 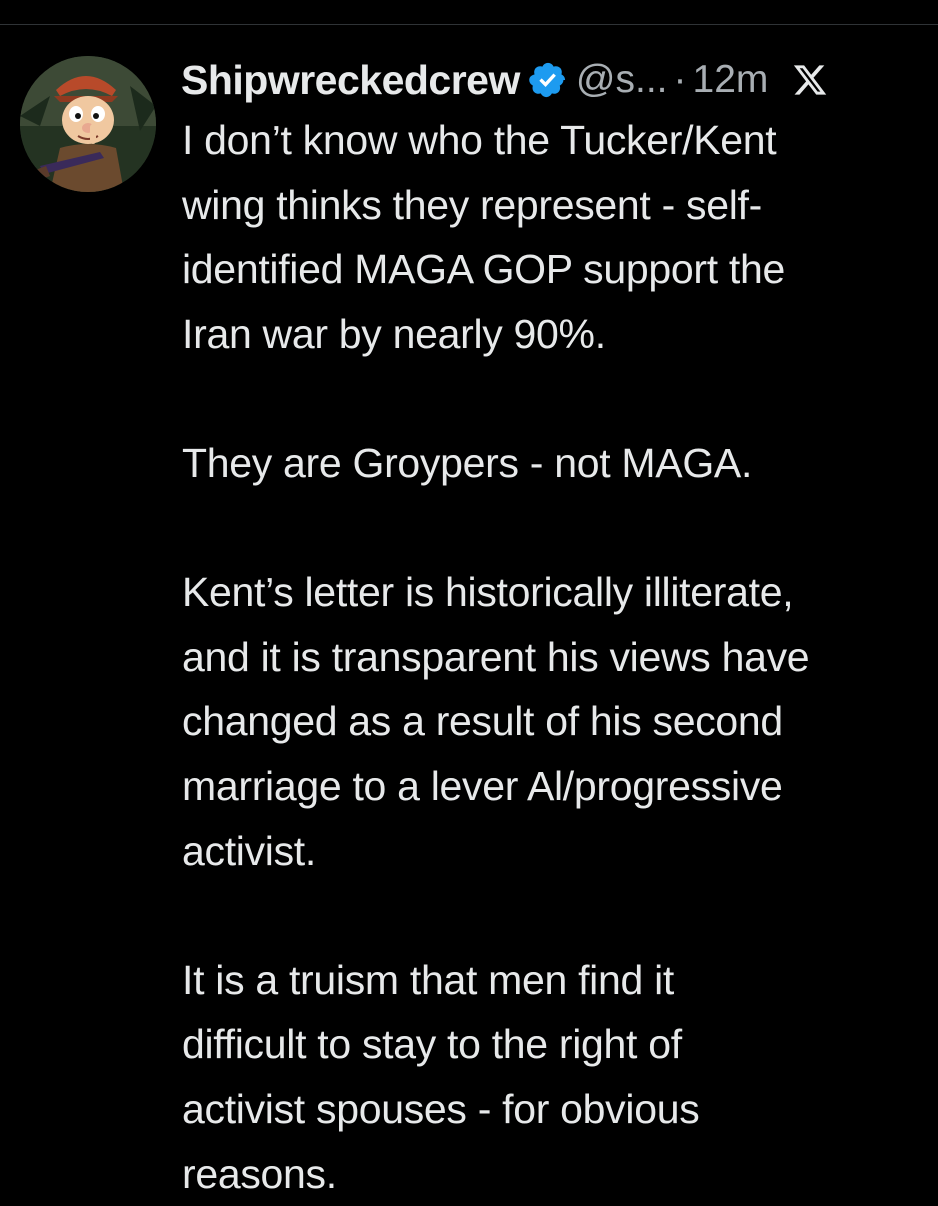 What do you see at coordinates (548, 80) in the screenshot?
I see `verified-badge-icon` at bounding box center [548, 80].